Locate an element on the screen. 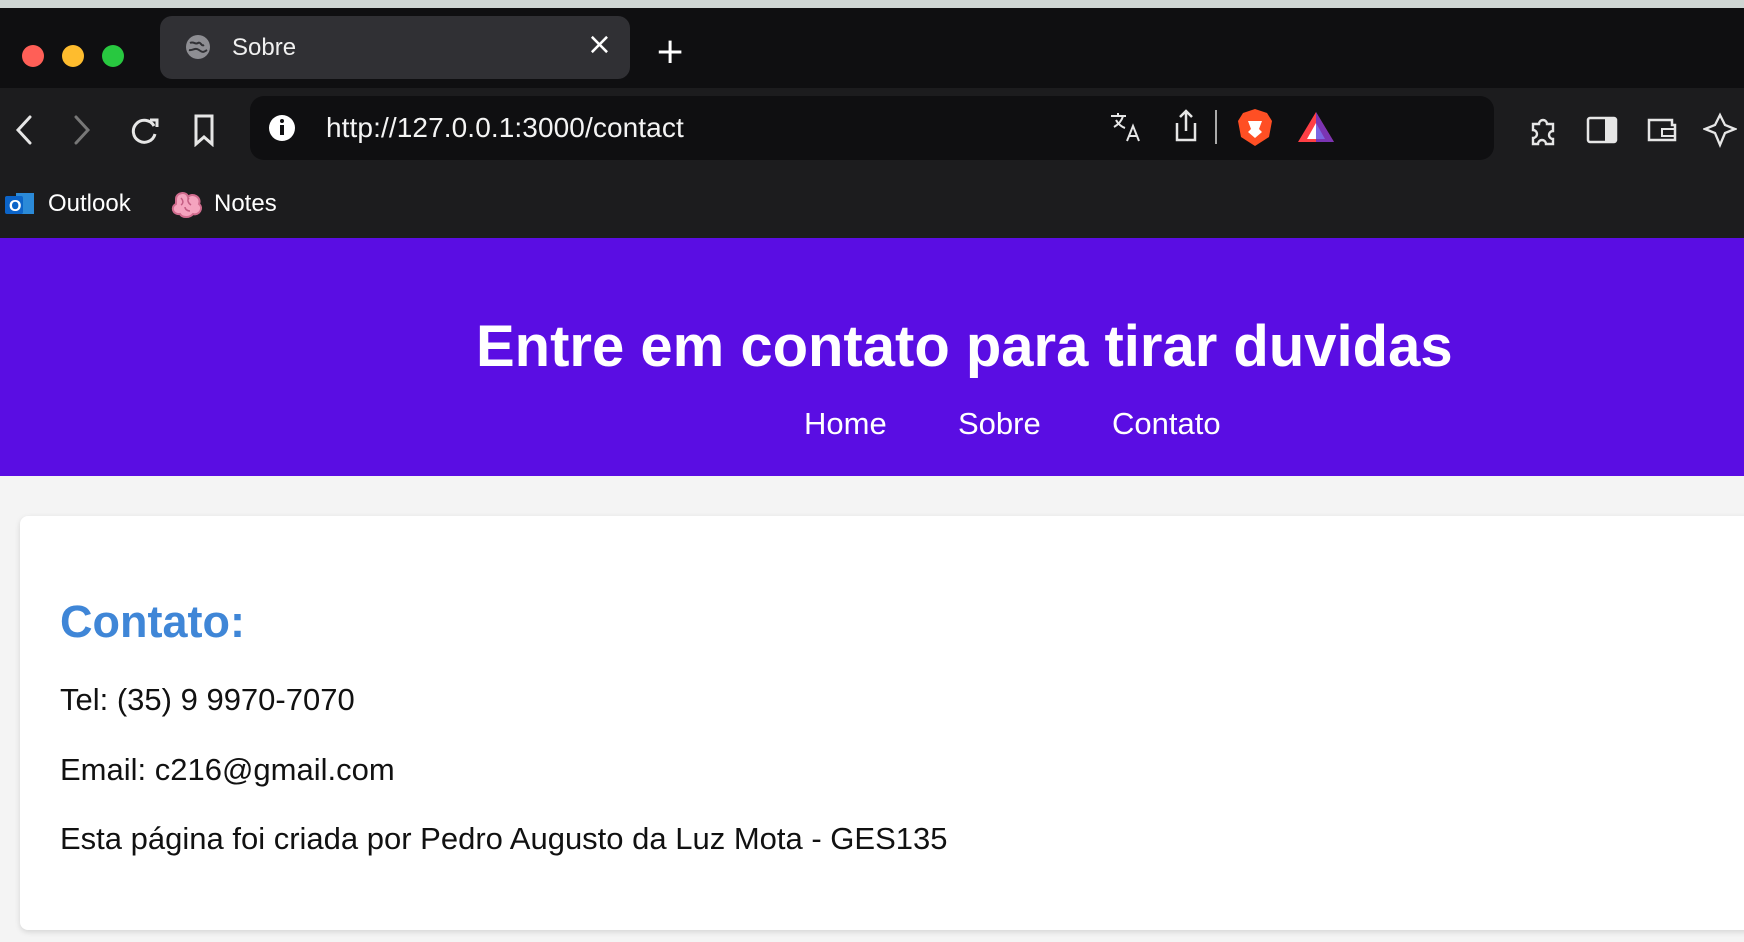  navigation-bar: http://127.0.0.1:3000/contact is located at coordinates (872, 130).